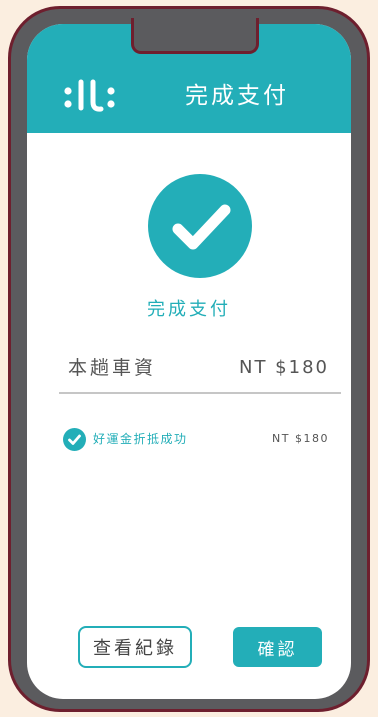 The height and width of the screenshot is (717, 378). Describe the element at coordinates (140, 439) in the screenshot. I see `discount-label: 好運金折抵成功` at that location.